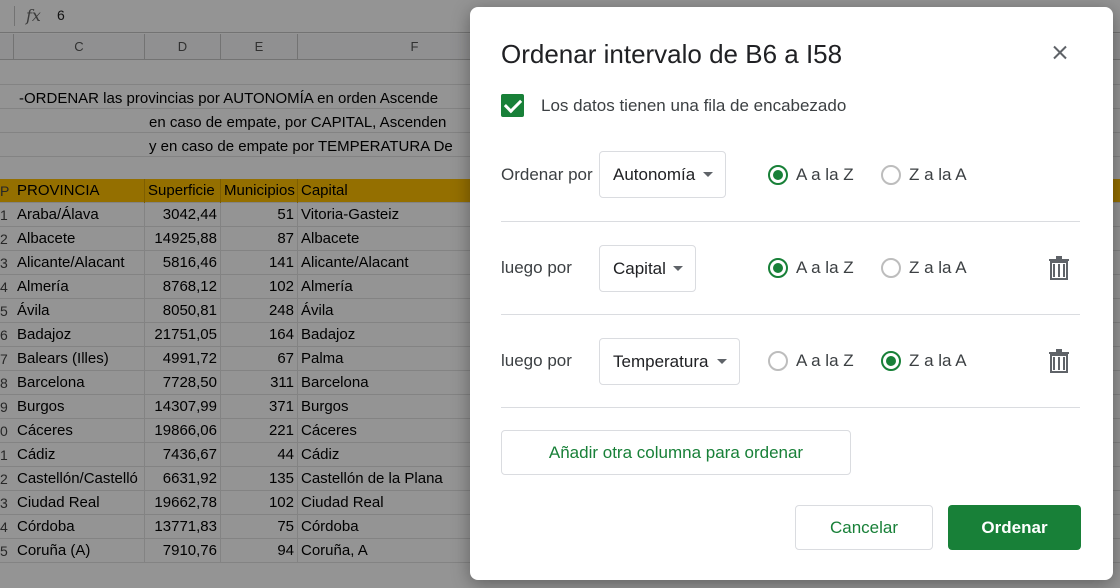 This screenshot has width=1120, height=588. I want to click on header-row-checkbox, so click(512, 105).